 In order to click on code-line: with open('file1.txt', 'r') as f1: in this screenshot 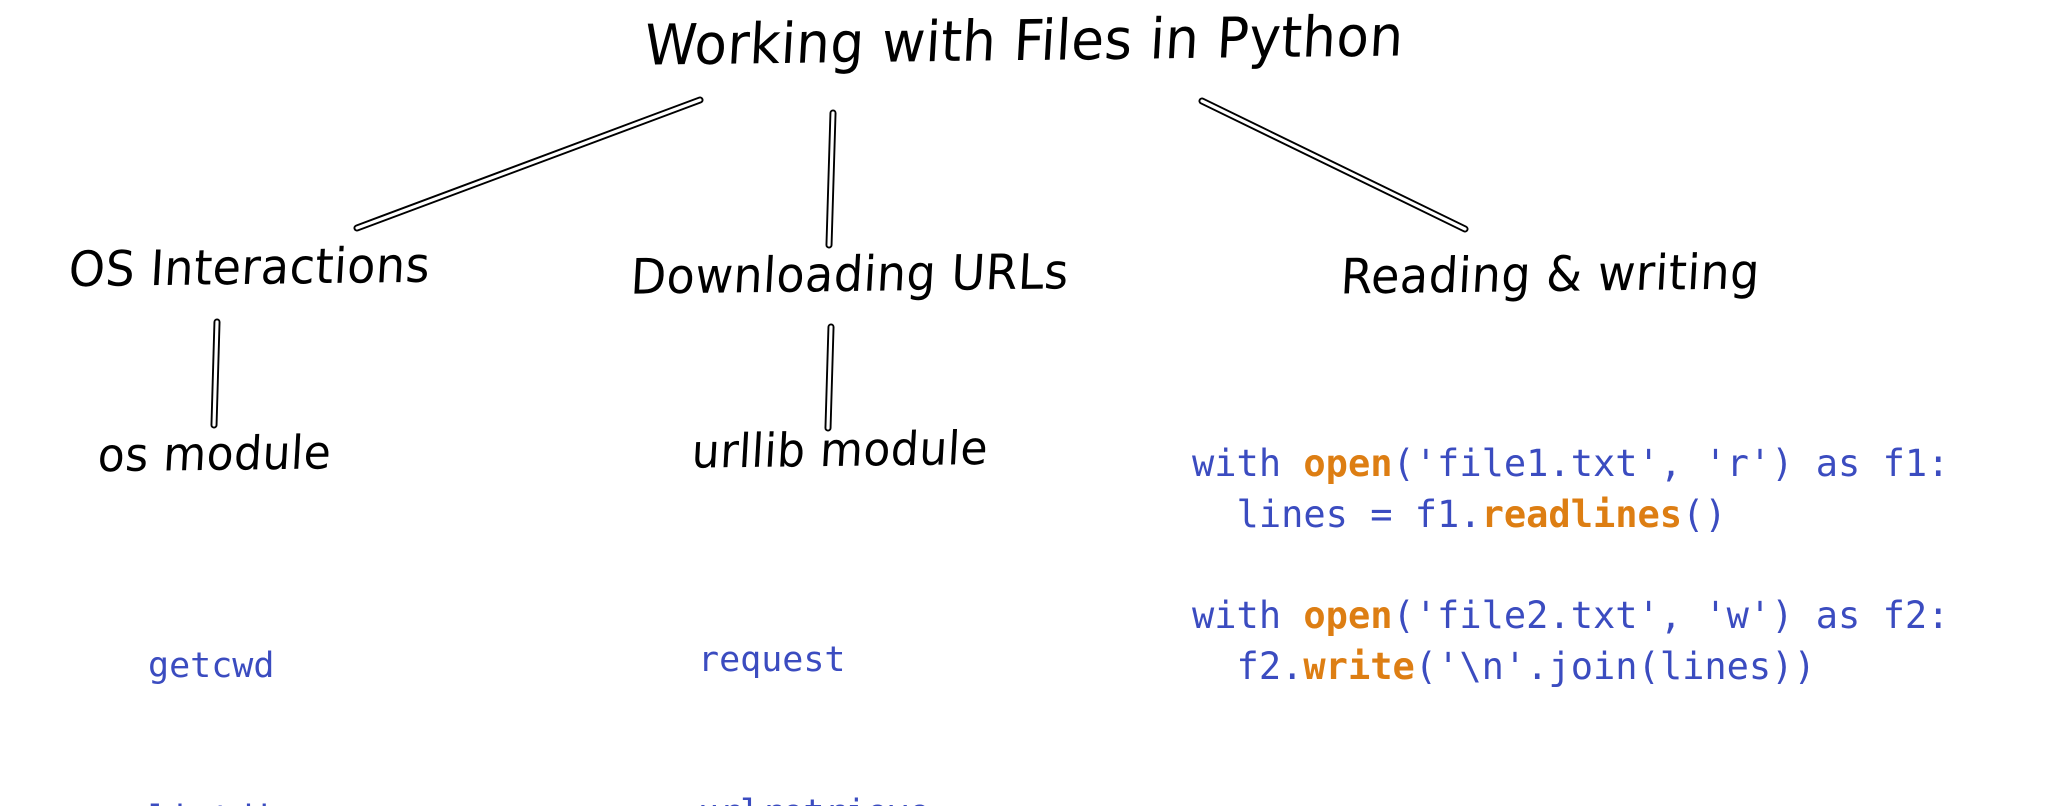, I will do `click(1570, 463)`.